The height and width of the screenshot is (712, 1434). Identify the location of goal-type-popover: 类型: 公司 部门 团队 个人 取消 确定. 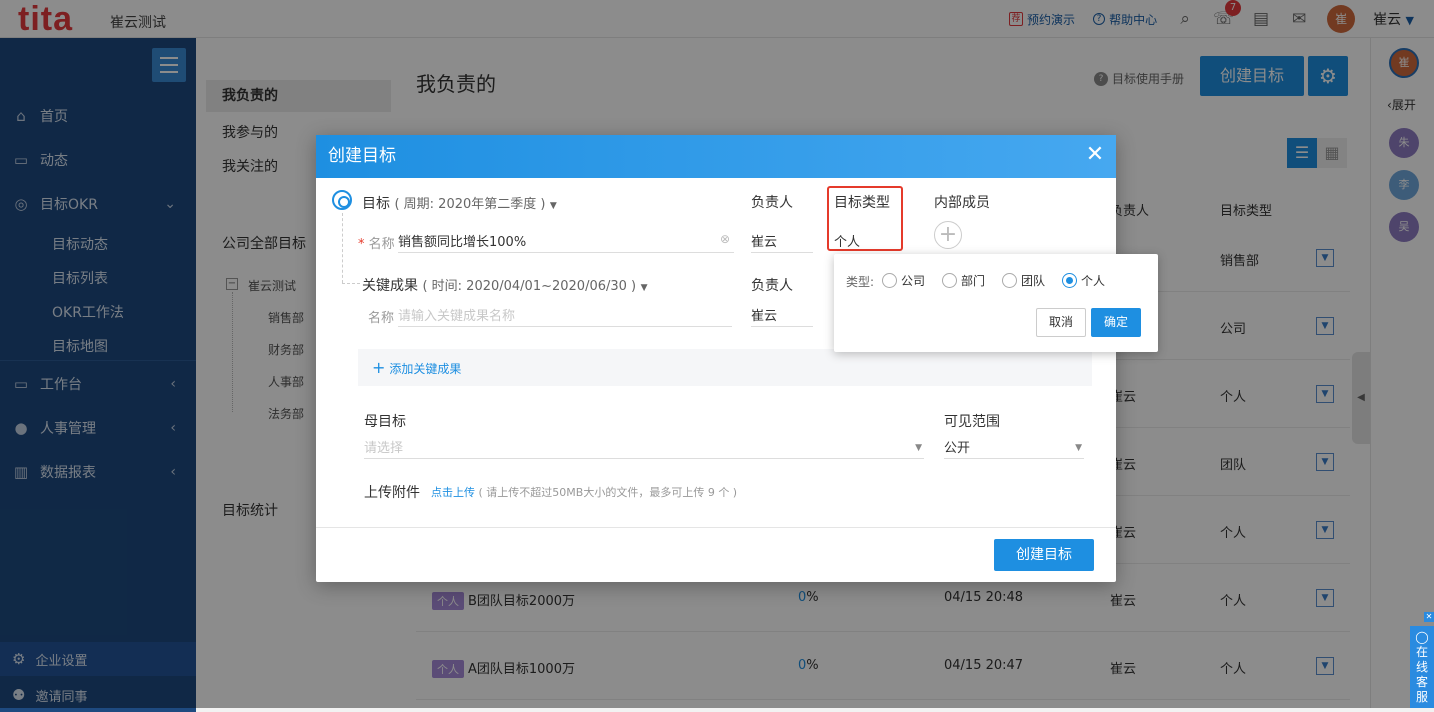
(996, 303).